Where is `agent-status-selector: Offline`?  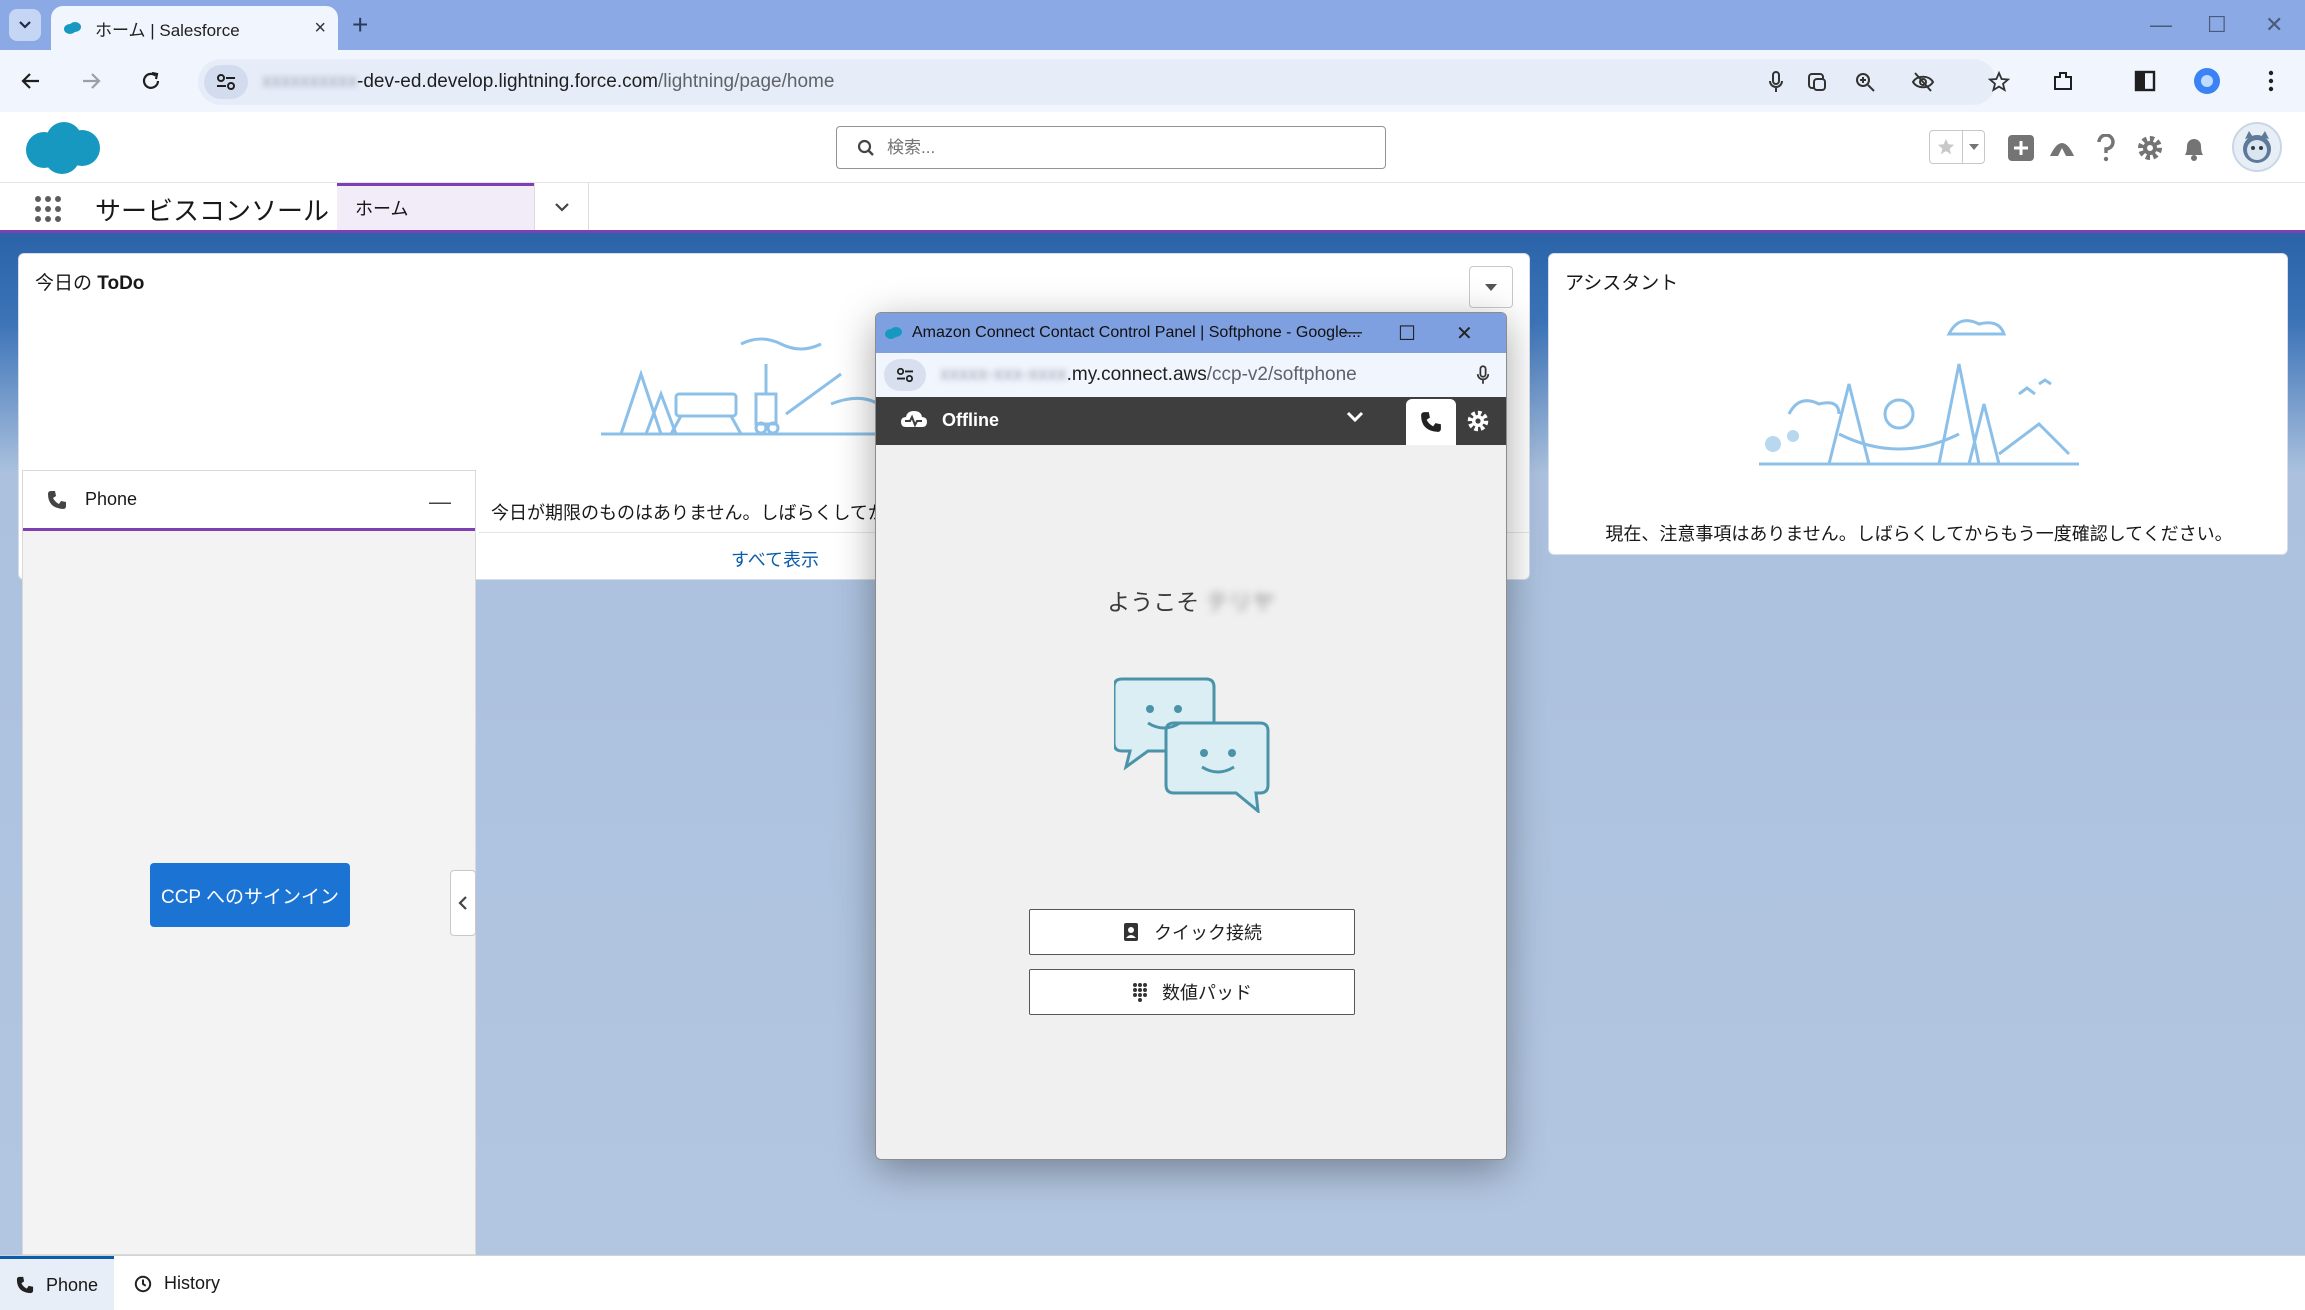
agent-status-selector: Offline is located at coordinates (949, 420).